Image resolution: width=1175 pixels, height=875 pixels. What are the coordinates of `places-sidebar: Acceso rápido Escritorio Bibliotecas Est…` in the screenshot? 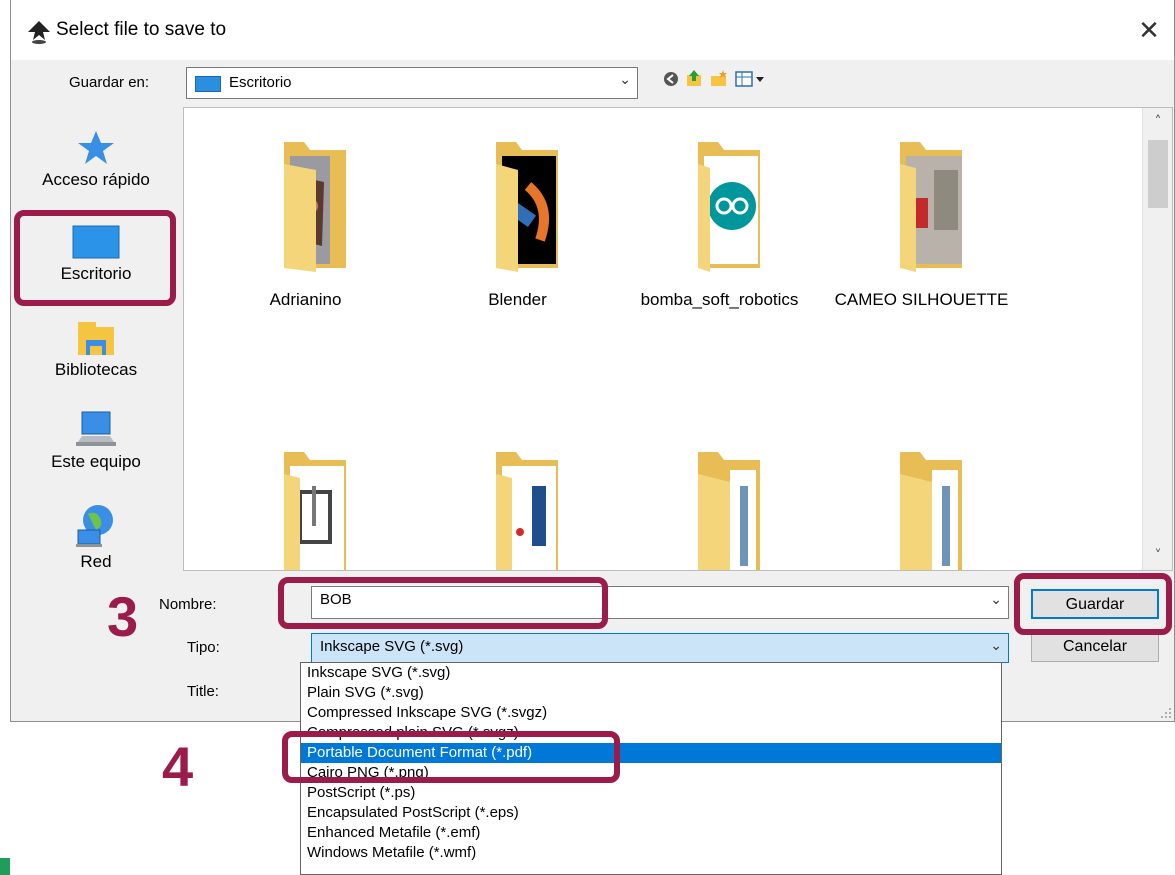 It's located at (91, 340).